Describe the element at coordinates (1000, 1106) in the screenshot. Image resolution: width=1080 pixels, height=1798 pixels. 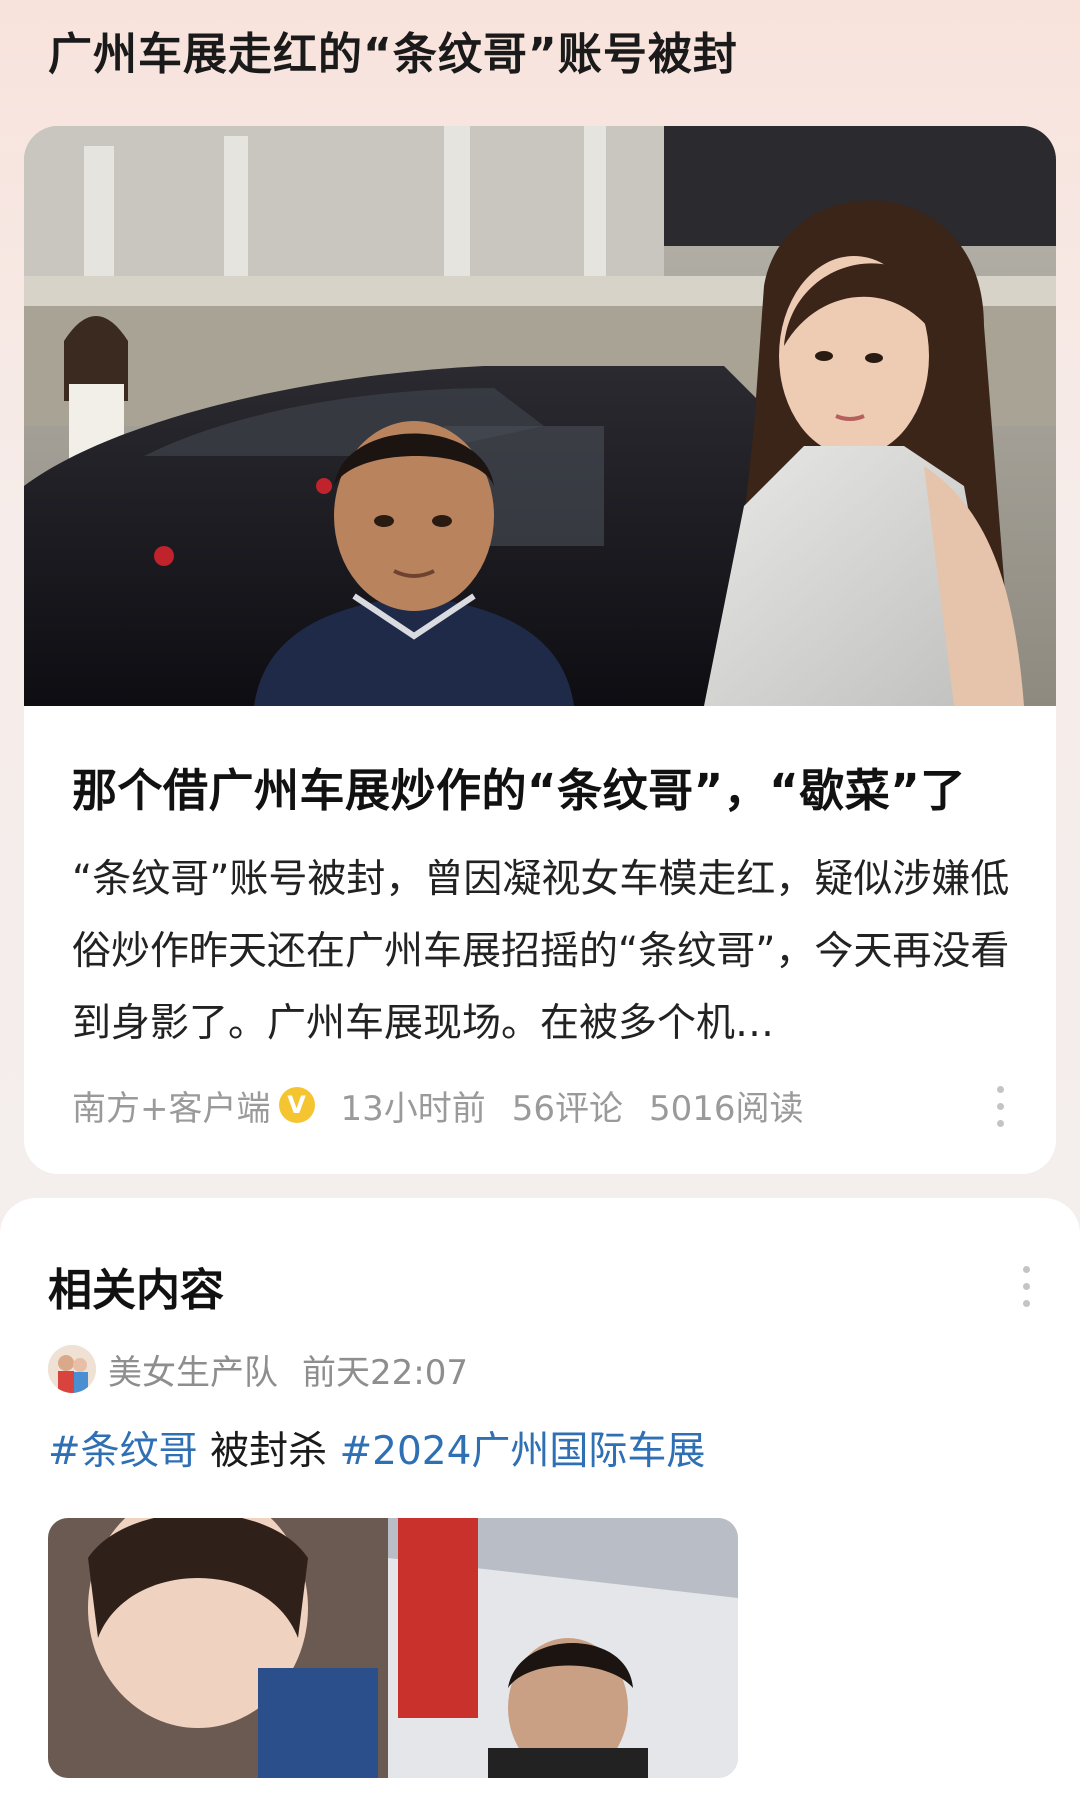
I see `more-vertical-icon` at that location.